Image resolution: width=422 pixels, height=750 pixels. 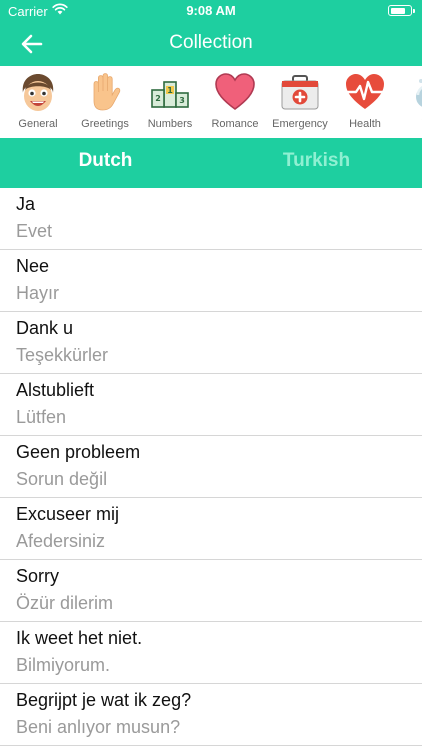 I want to click on status-bar: Carrier 9:08 AM, so click(x=211, y=11).